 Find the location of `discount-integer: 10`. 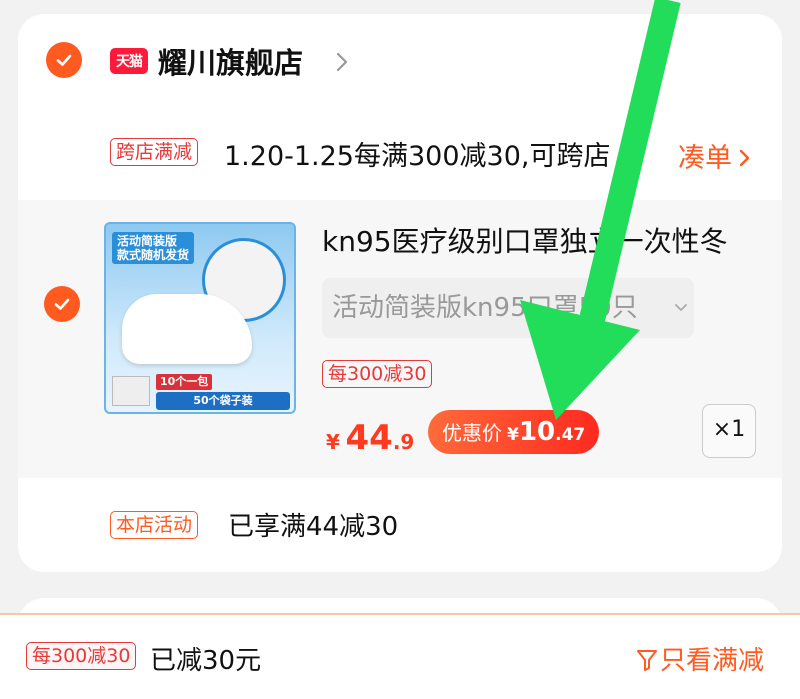

discount-integer: 10 is located at coordinates (537, 432).